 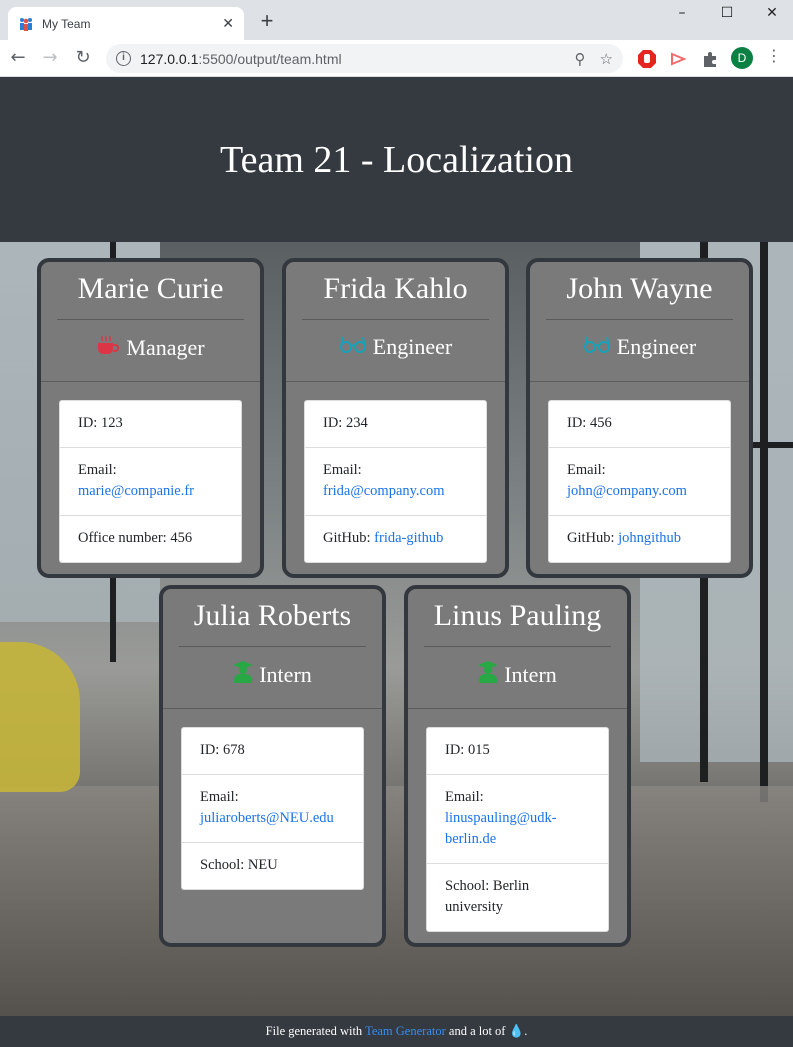 I want to click on employee-id: ID: 234, so click(x=395, y=424).